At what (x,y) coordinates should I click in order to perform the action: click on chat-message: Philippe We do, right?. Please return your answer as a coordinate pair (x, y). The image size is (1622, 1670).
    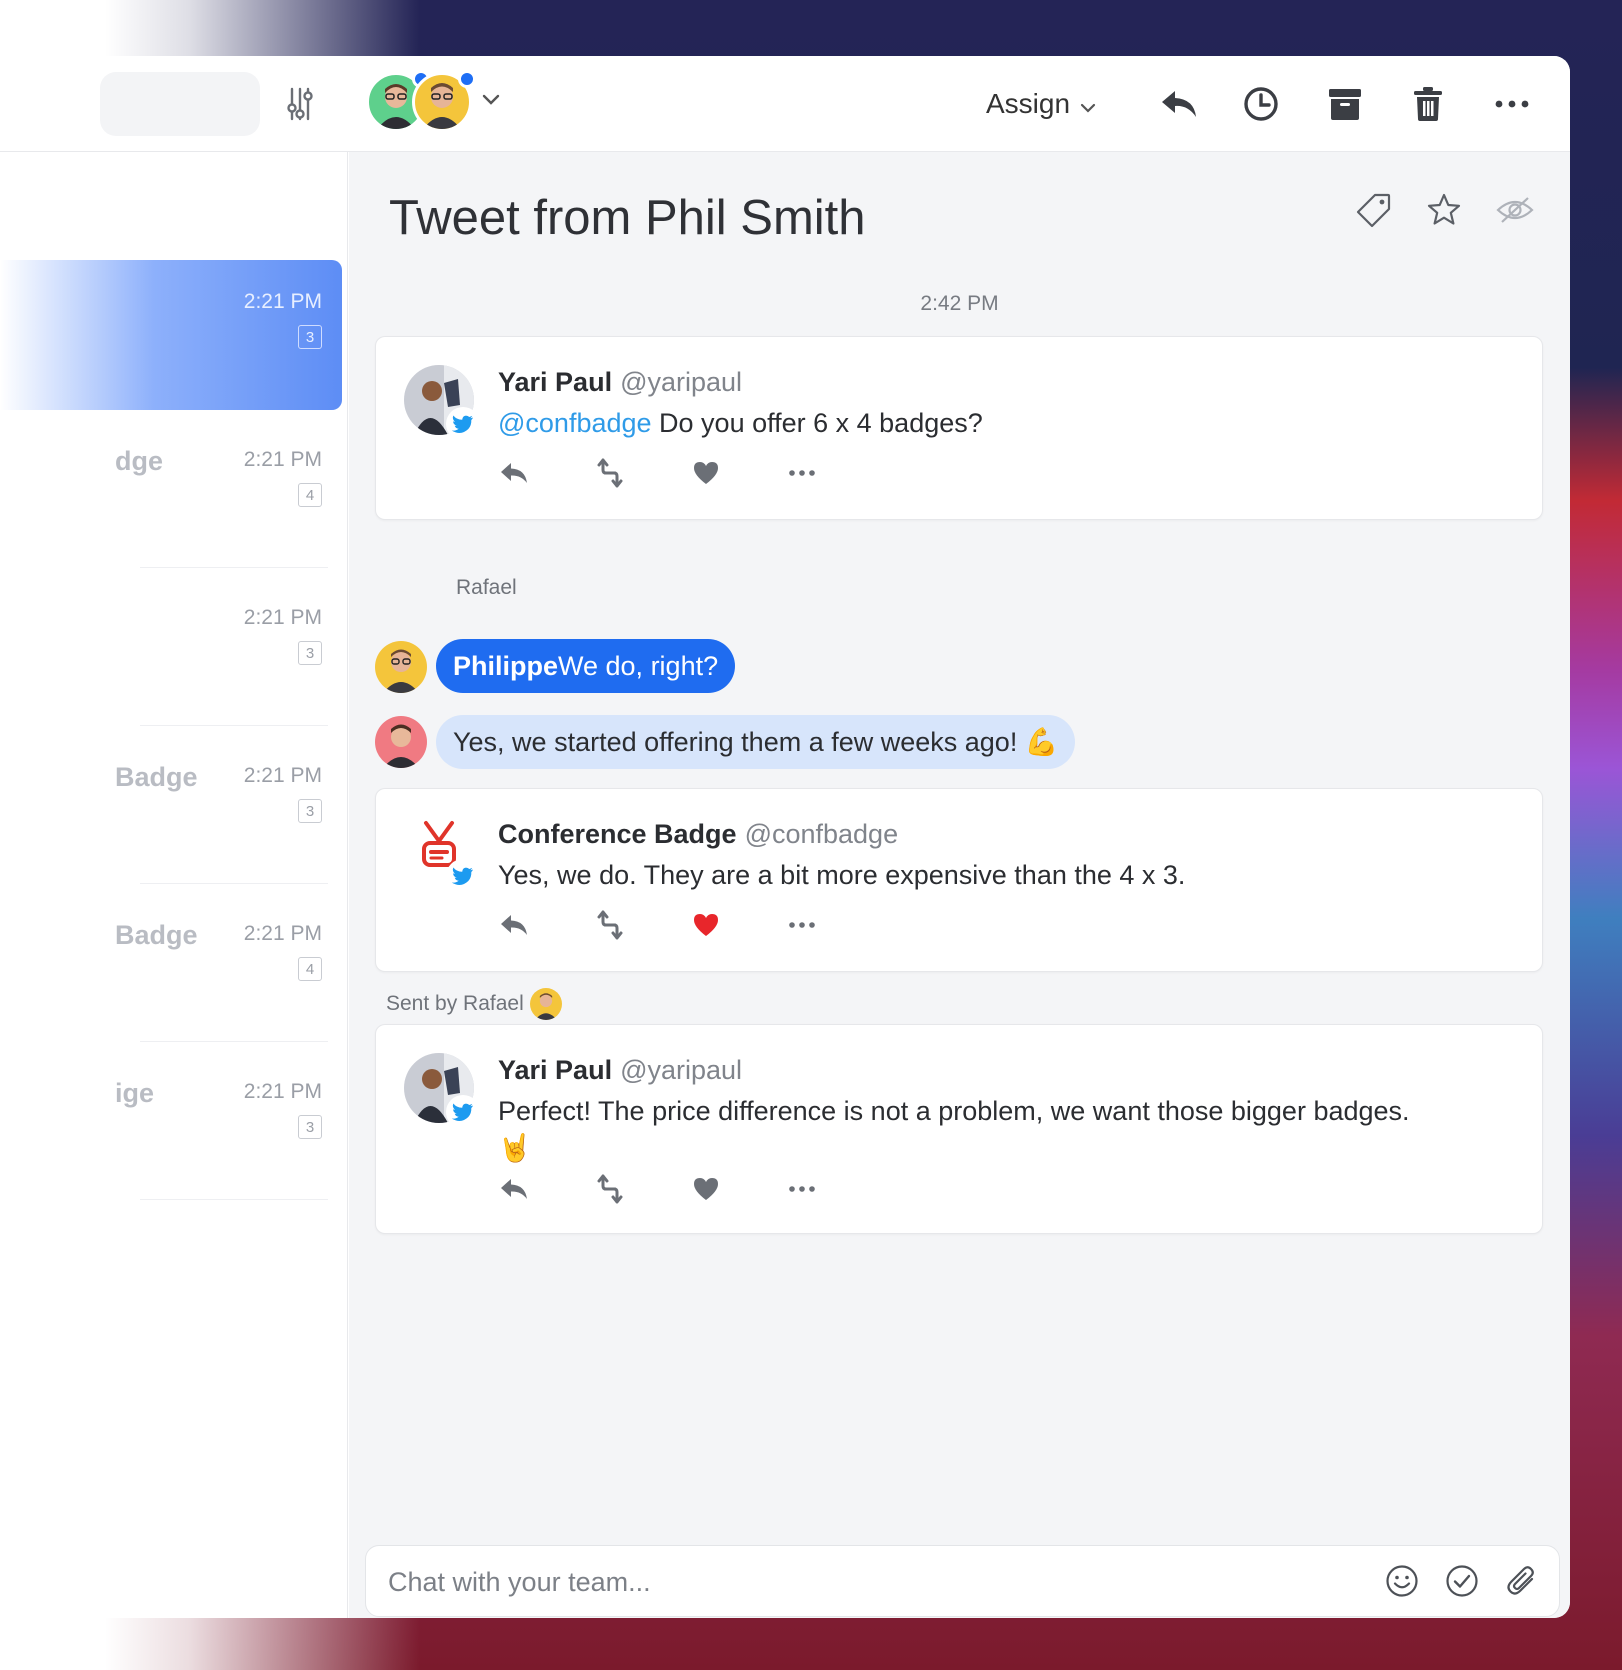
    Looking at the image, I should click on (586, 666).